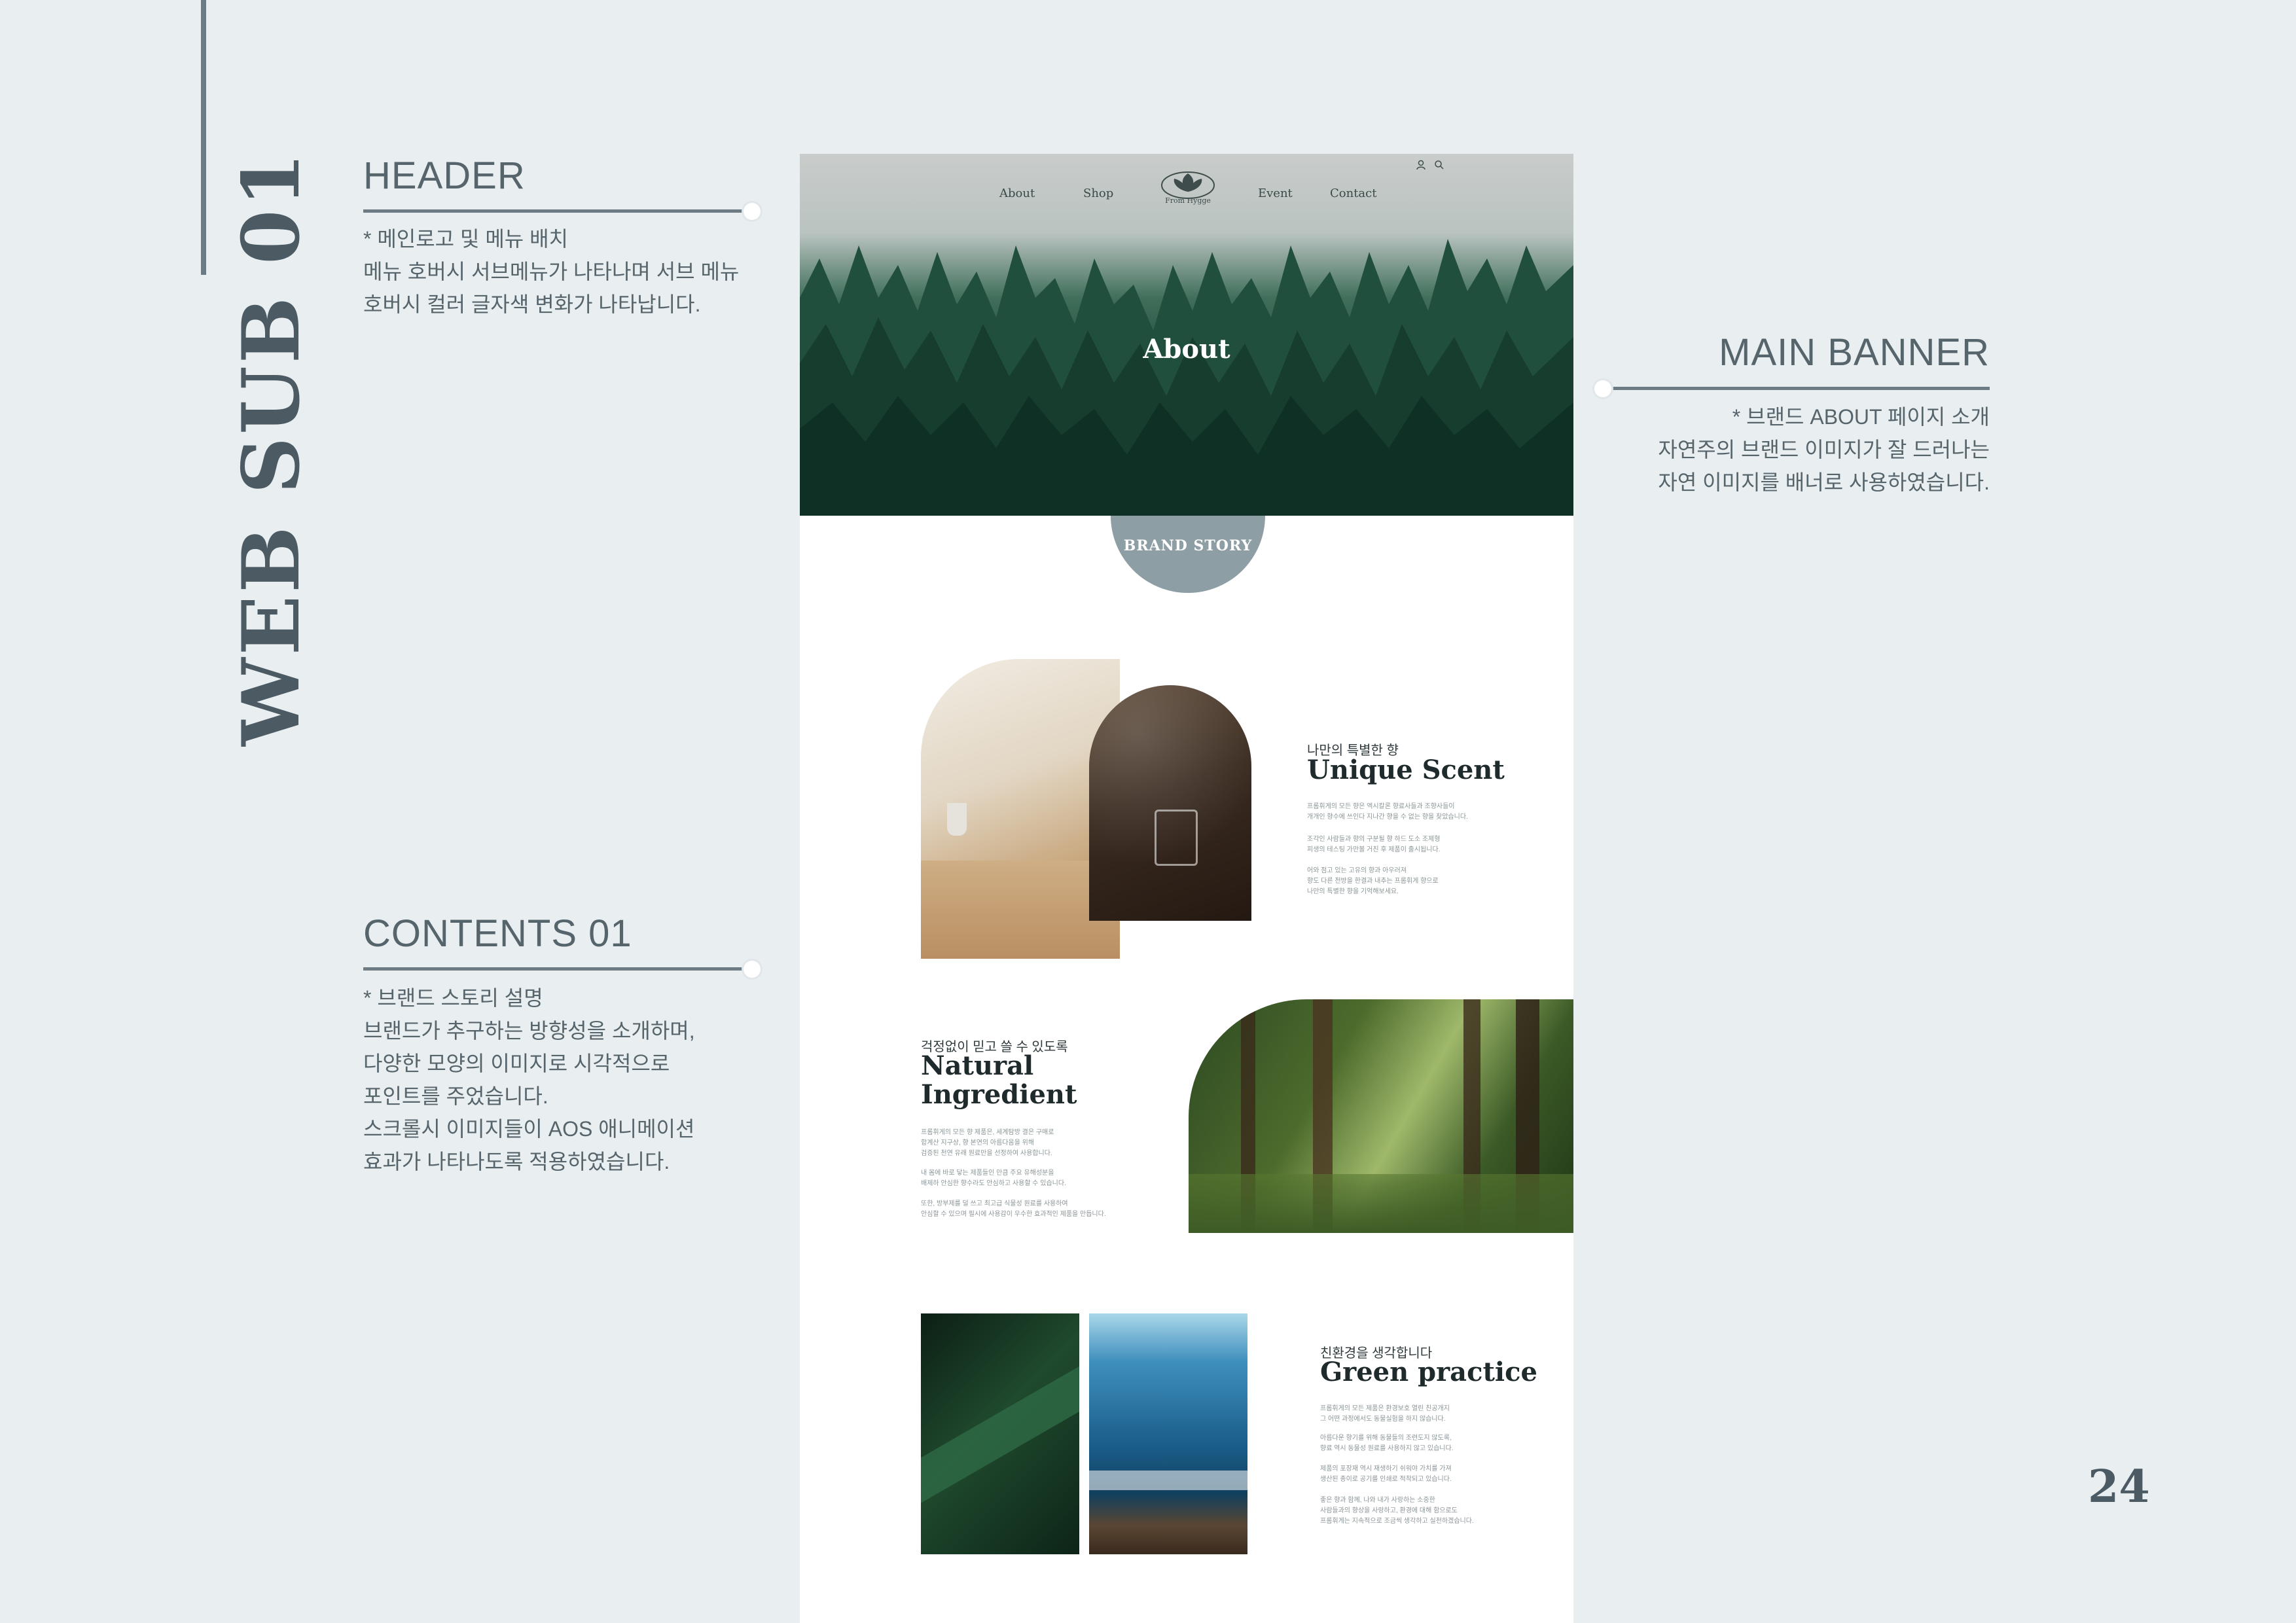  What do you see at coordinates (752, 969) in the screenshot?
I see `contents01-annotation-dot` at bounding box center [752, 969].